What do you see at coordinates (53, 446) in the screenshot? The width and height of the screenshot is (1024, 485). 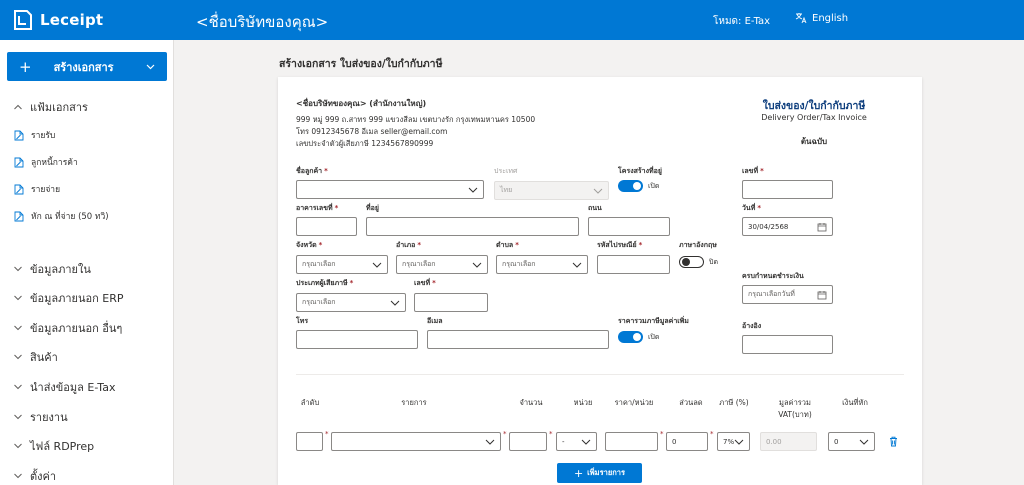 I see `sidebar-group-rdprep: ไฟล์ RDPrep` at bounding box center [53, 446].